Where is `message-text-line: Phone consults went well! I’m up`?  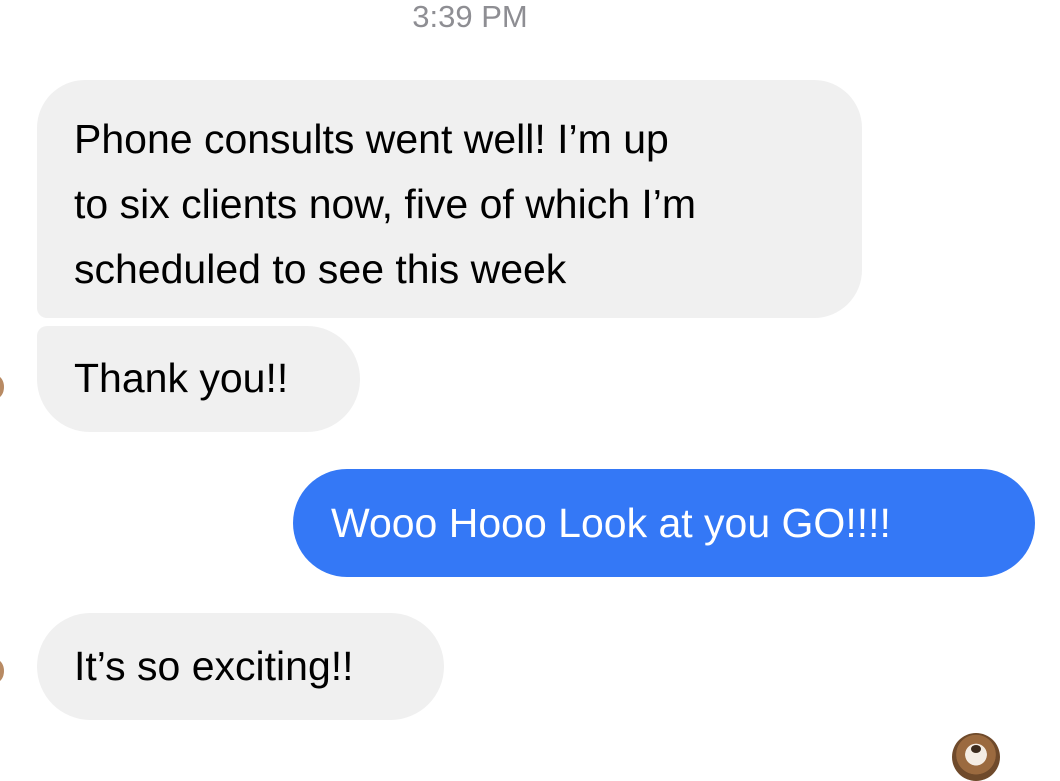 message-text-line: Phone consults went well! I’m up is located at coordinates (371, 139).